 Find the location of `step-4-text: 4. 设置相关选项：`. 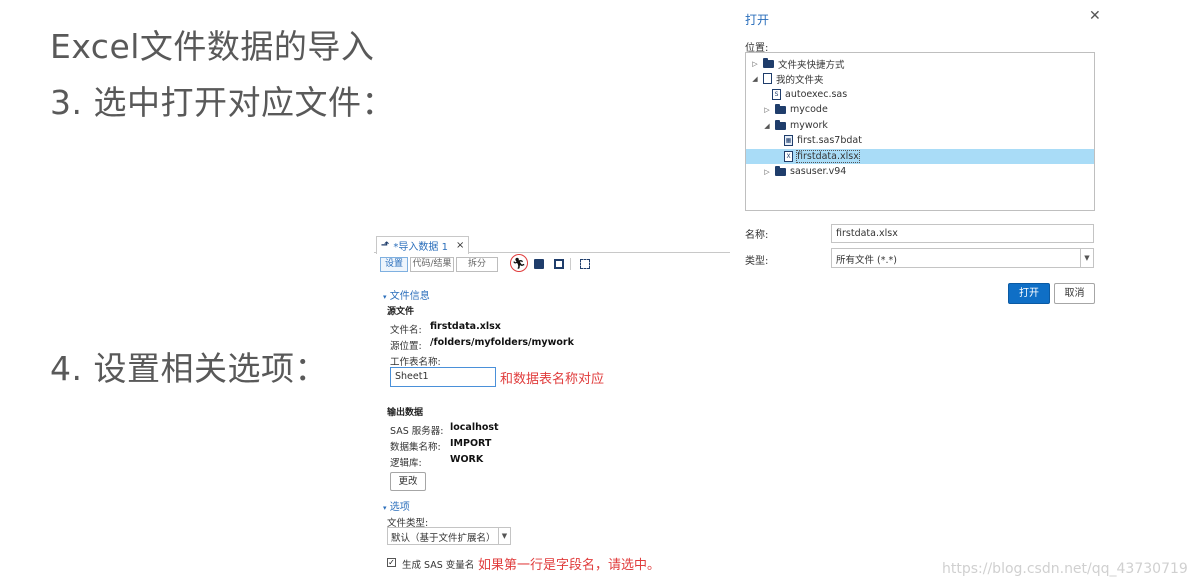

step-4-text: 4. 设置相关选项： is located at coordinates (189, 368).